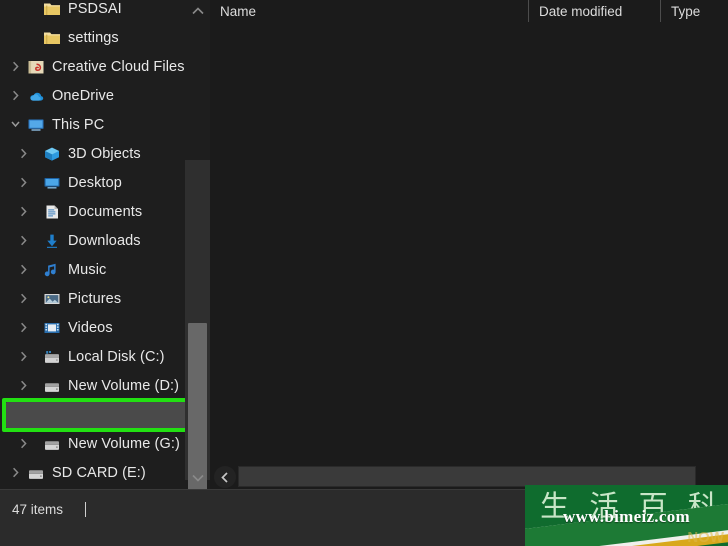  Describe the element at coordinates (52, 9) in the screenshot. I see `folder-icon` at that location.